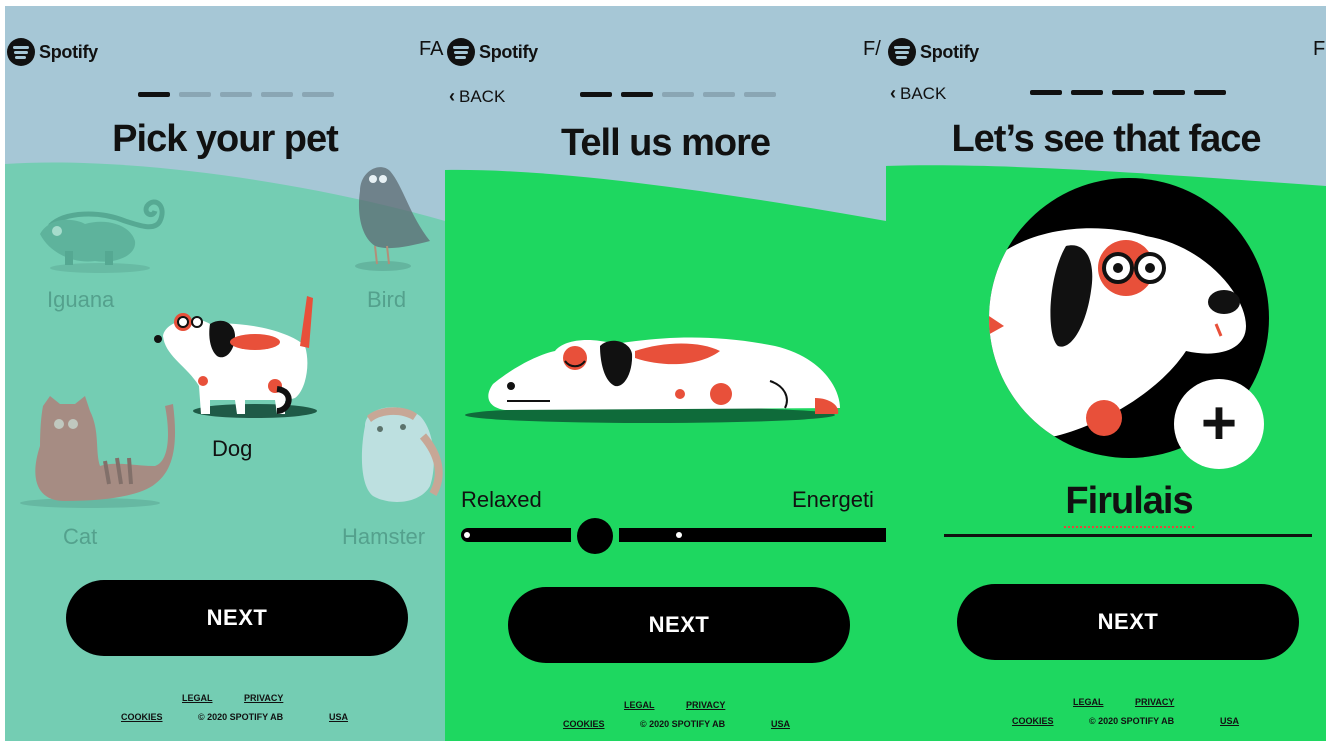 Image resolution: width=1331 pixels, height=747 pixels. Describe the element at coordinates (431, 49) in the screenshot. I see `corner-text: FA` at that location.